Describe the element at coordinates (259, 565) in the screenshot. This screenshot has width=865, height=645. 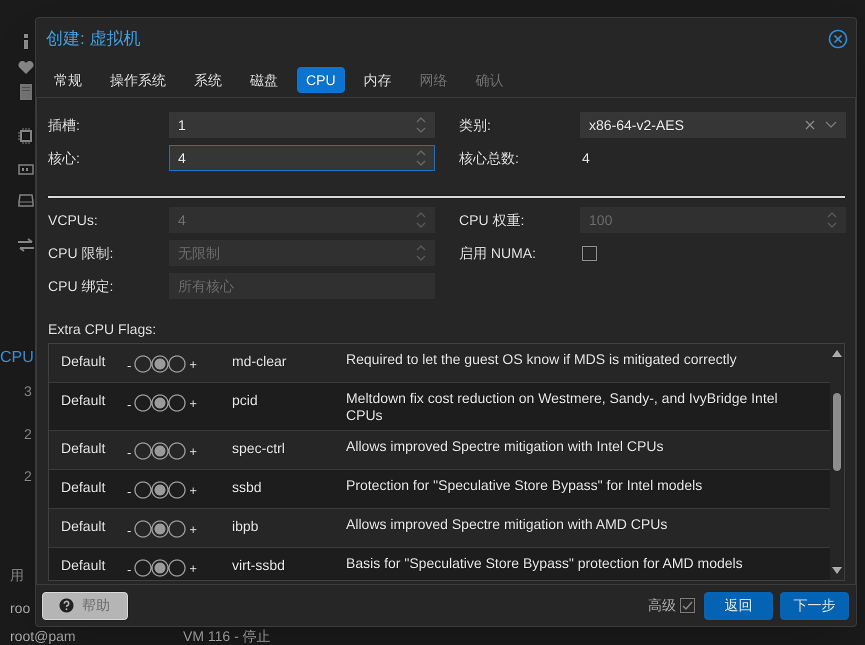
I see `flag-name: virt-ssbd` at that location.